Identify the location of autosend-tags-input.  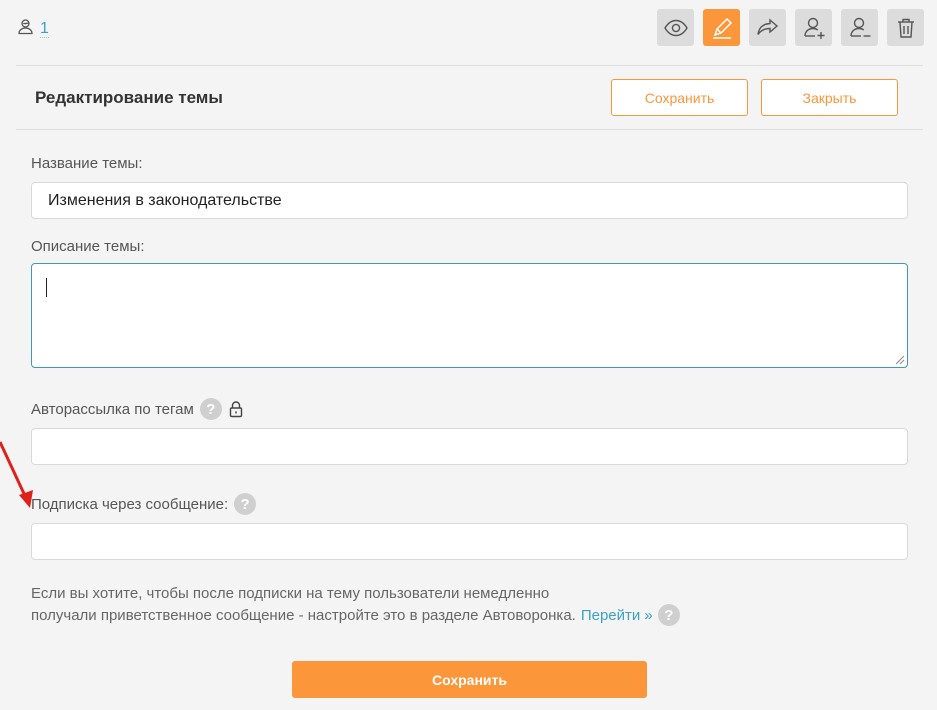
(469, 446).